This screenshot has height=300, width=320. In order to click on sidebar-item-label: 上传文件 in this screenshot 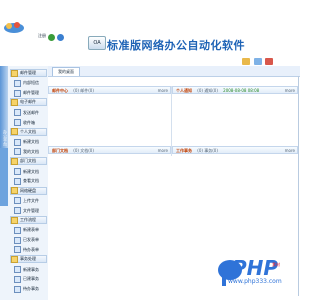, I will do `click(31, 200)`.